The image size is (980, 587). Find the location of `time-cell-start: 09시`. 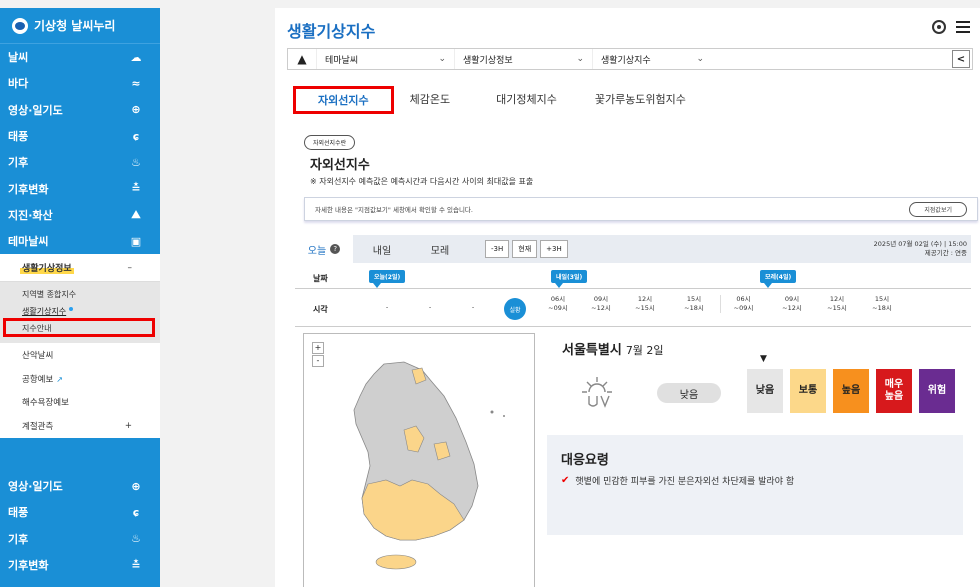

time-cell-start: 09시 is located at coordinates (601, 299).